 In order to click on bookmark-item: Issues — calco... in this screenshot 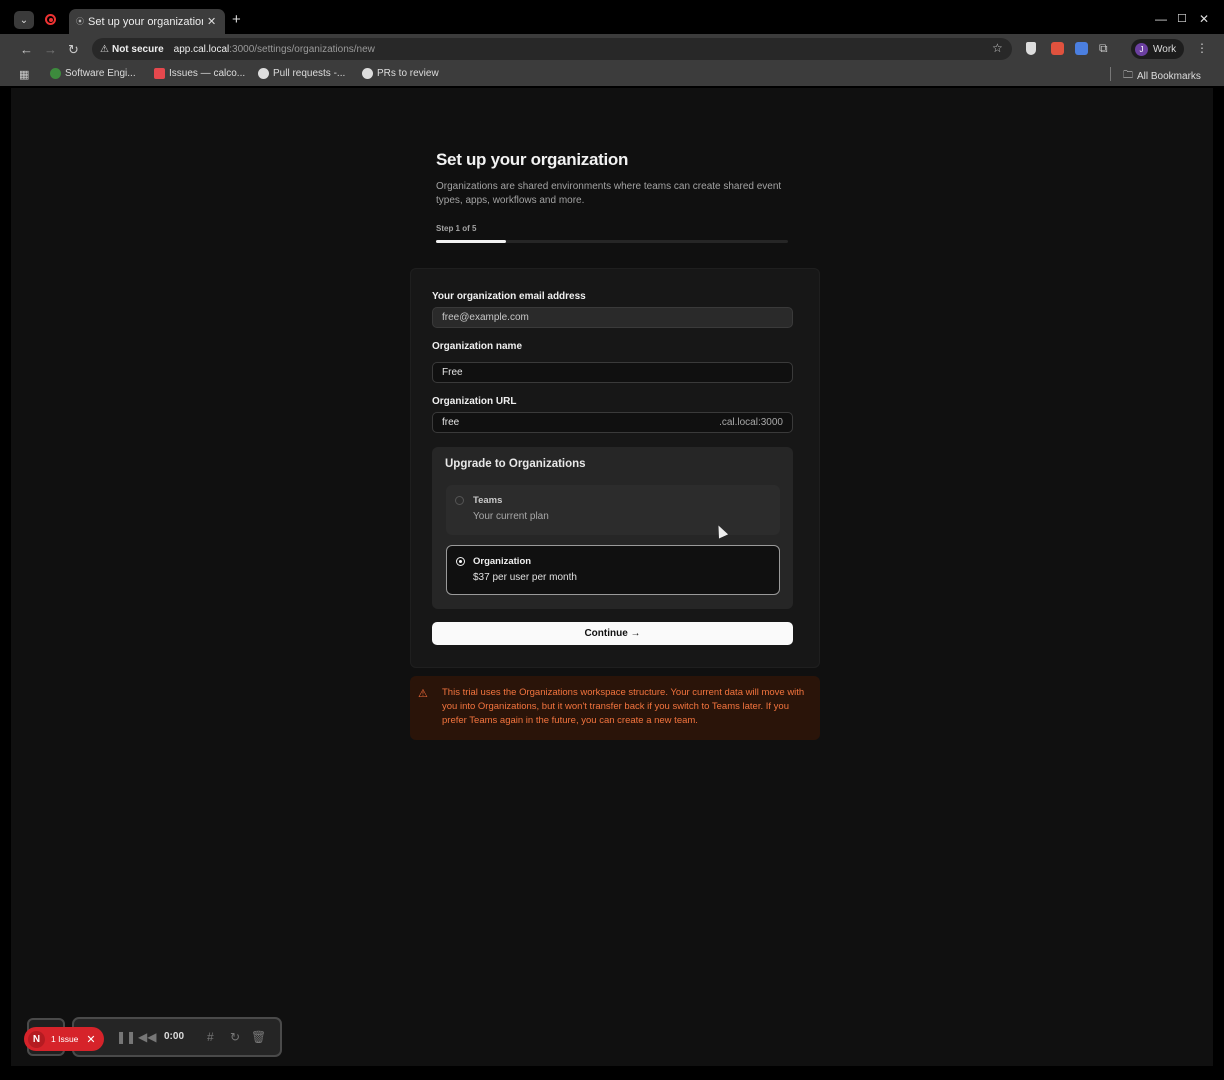, I will do `click(199, 73)`.